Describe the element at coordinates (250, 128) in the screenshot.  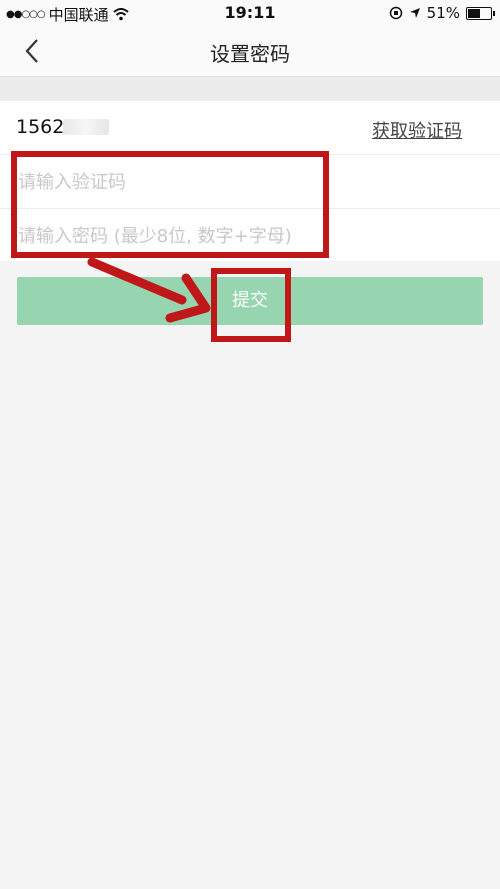
I see `phone-row: 1562 获取验证码` at that location.